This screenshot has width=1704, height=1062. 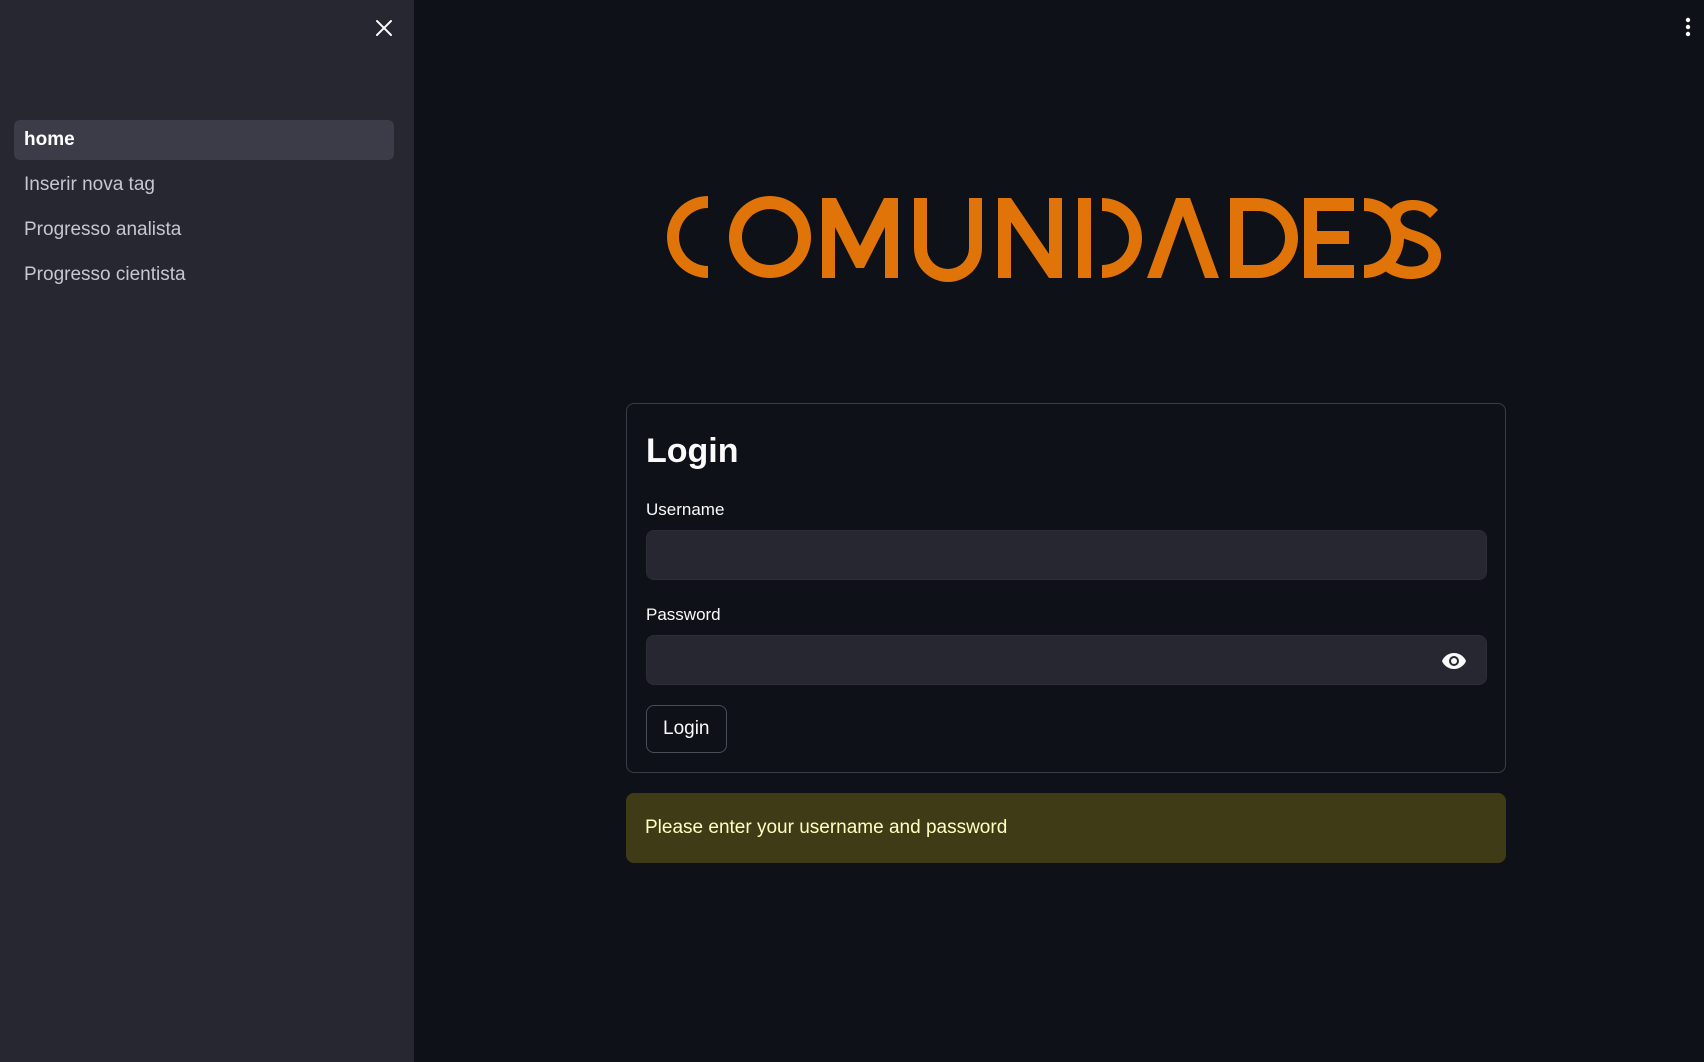 I want to click on close-sidebar-button, so click(x=384, y=28).